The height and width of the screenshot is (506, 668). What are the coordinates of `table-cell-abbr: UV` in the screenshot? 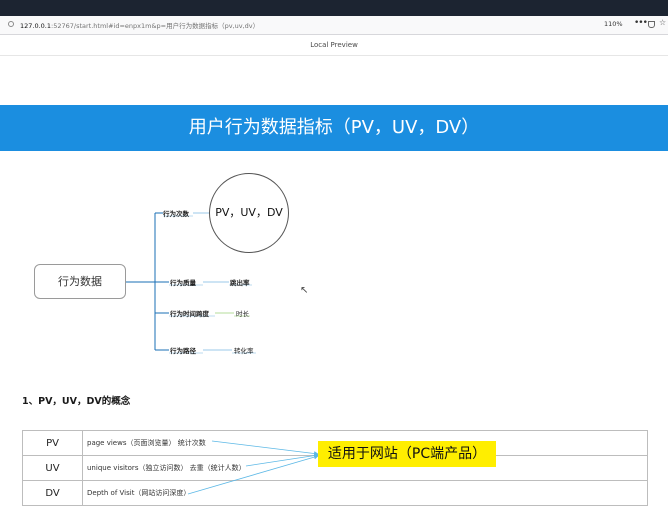 It's located at (52, 468).